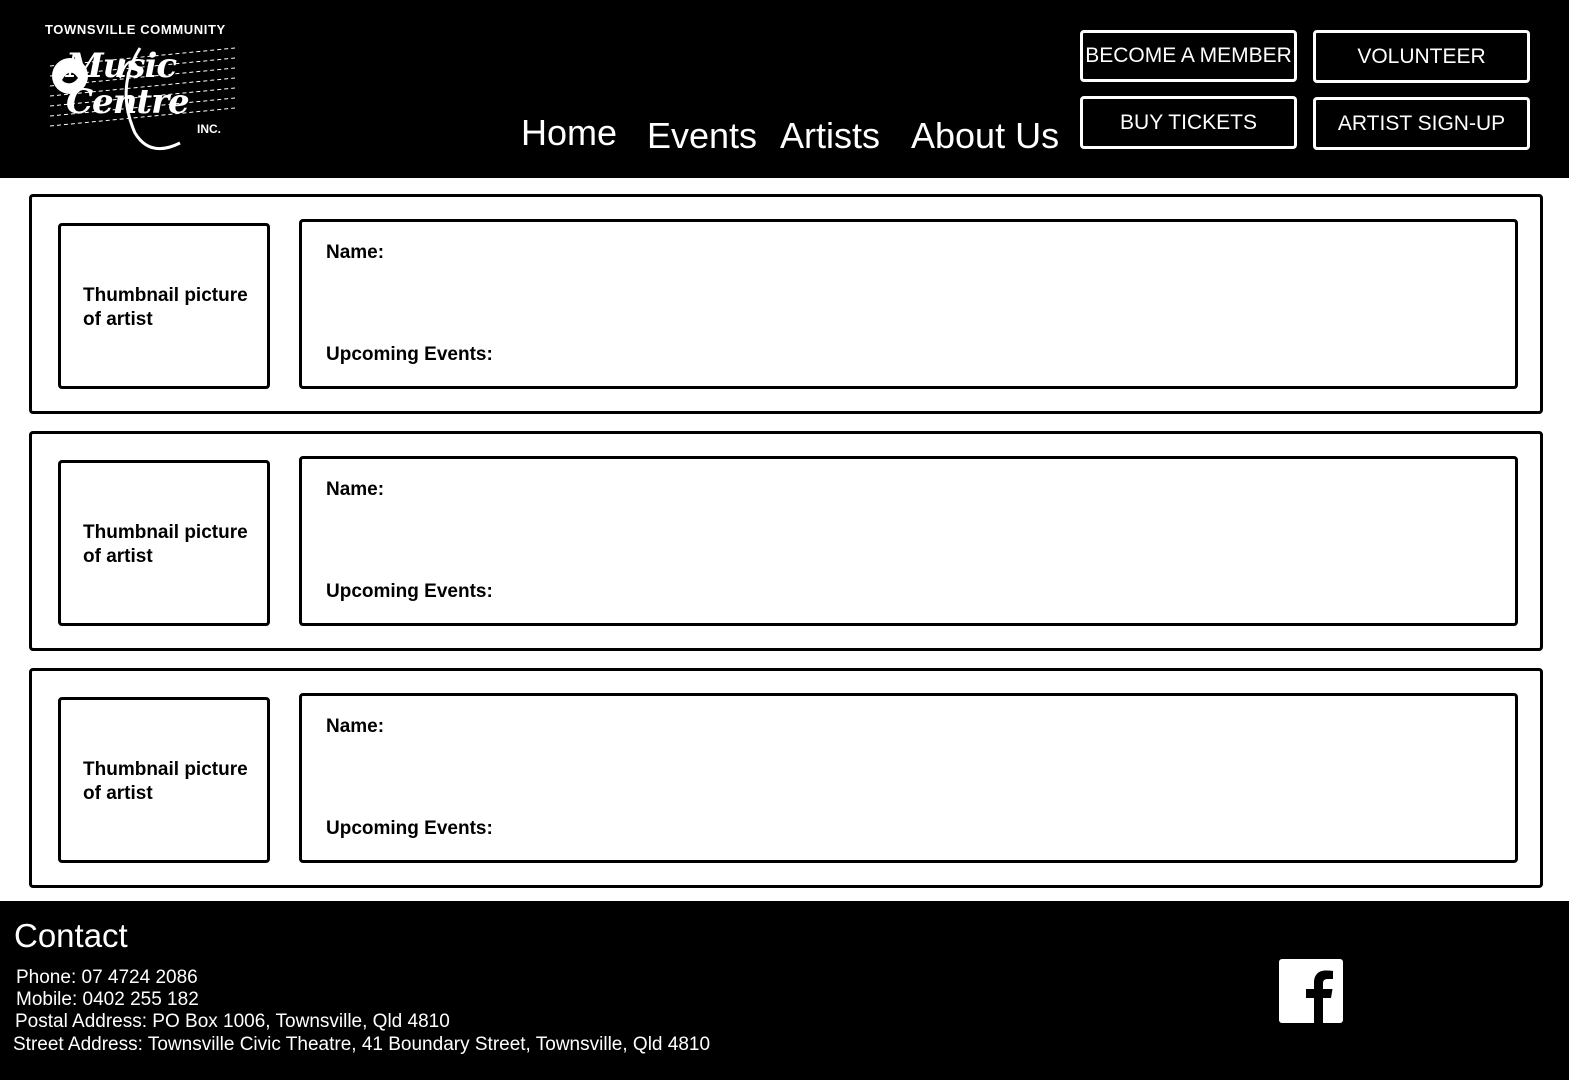  I want to click on logo-inc-text: INC., so click(209, 129).